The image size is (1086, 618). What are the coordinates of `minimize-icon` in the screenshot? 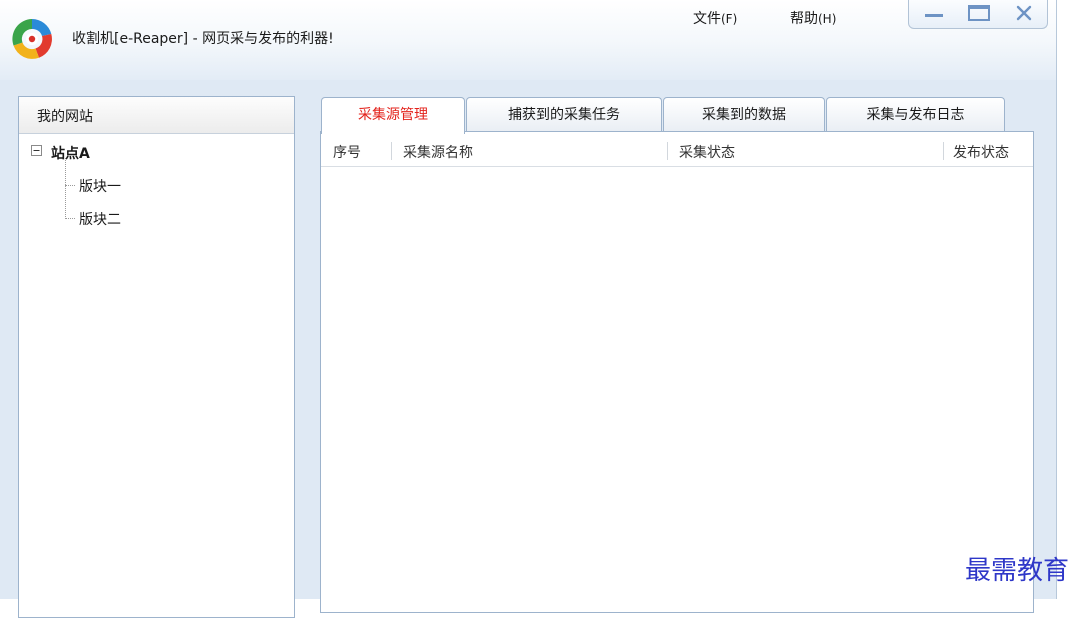 It's located at (934, 15).